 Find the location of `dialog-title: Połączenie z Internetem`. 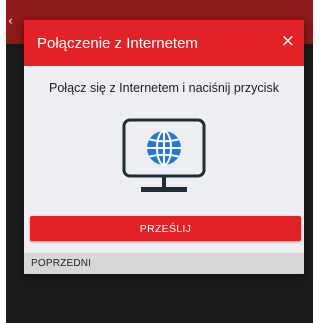

dialog-title: Połączenie z Internetem is located at coordinates (117, 43).